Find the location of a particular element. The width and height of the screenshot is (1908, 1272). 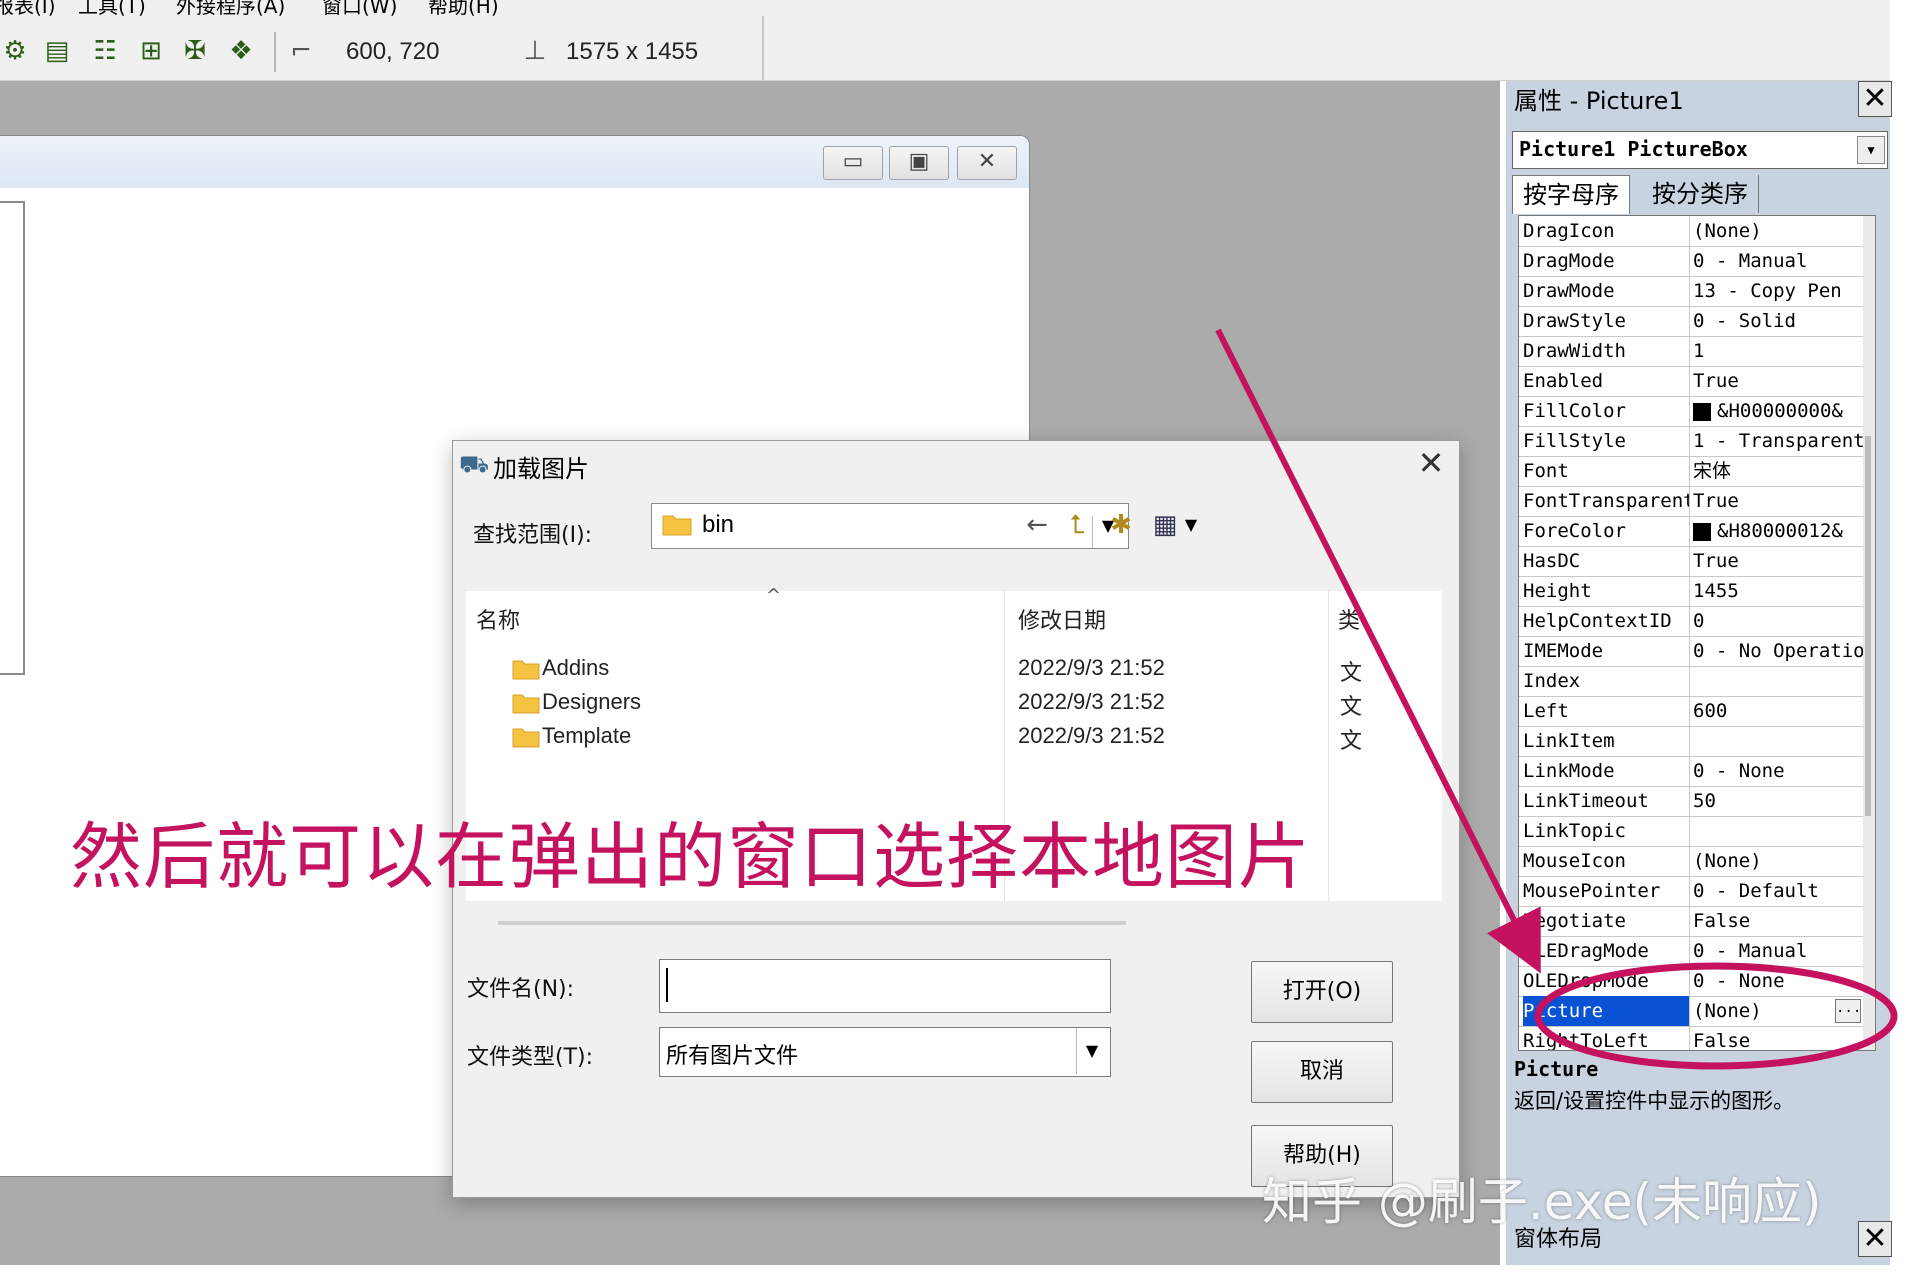

column-header-type: 类 is located at coordinates (1349, 619).